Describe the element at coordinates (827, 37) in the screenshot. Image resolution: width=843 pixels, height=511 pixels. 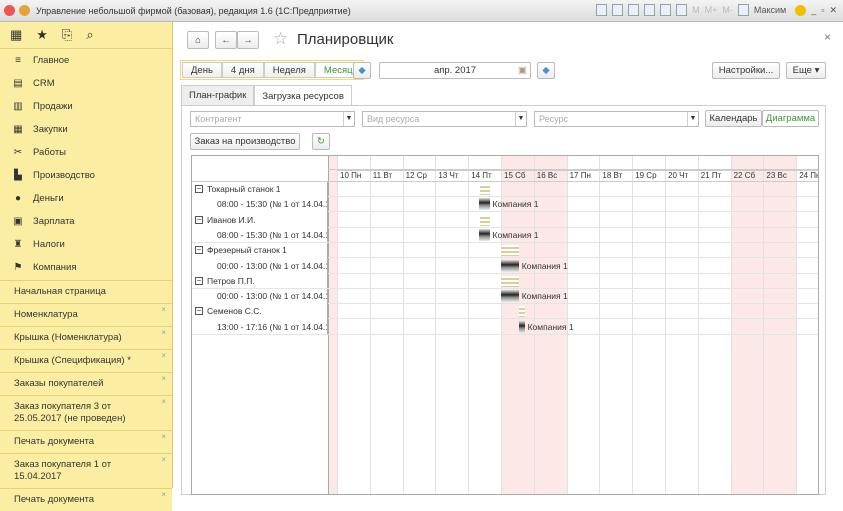
I see `close-form-button: ×` at that location.